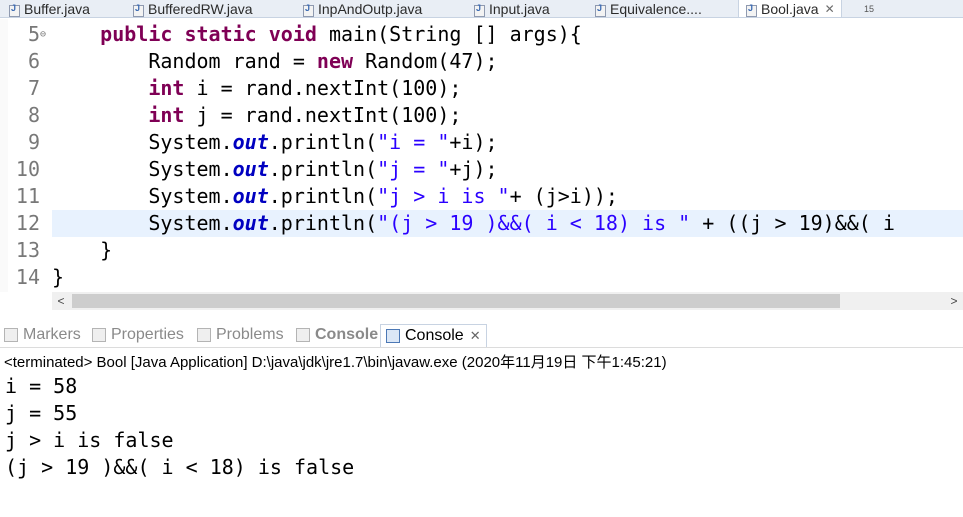  What do you see at coordinates (534, 223) in the screenshot?
I see `code-token: "(j > 19 )&&( i < 18) is "` at bounding box center [534, 223].